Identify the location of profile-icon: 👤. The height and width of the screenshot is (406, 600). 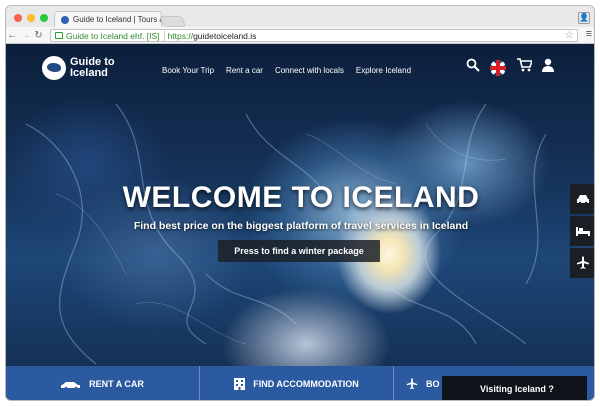
(584, 18).